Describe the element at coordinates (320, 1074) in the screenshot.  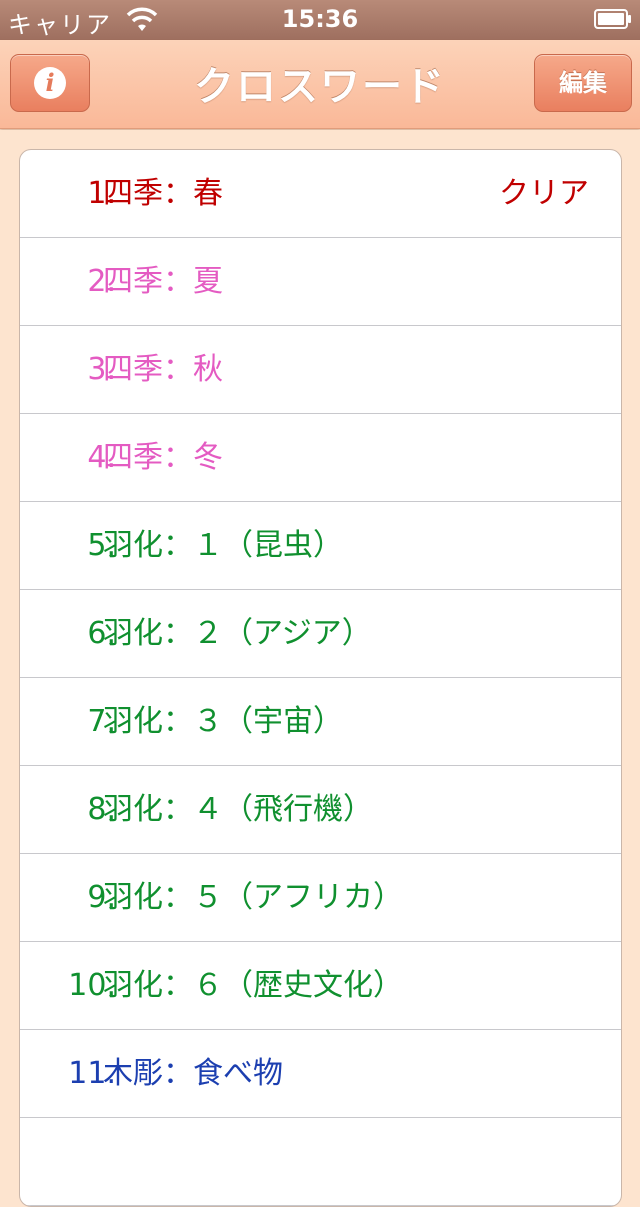
I see `list-item: 11. 木彫：食べ物` at that location.